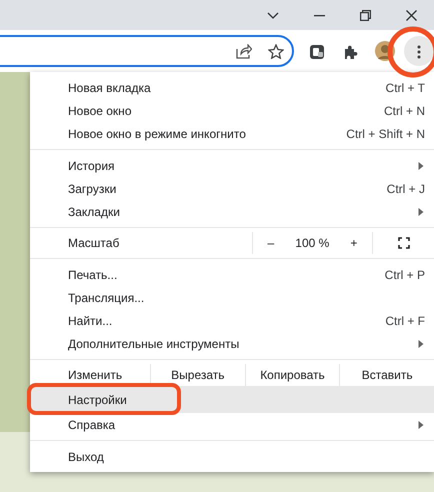 The image size is (434, 492). Describe the element at coordinates (232, 320) in the screenshot. I see `menu-item: Найти... Ctrl + F` at that location.